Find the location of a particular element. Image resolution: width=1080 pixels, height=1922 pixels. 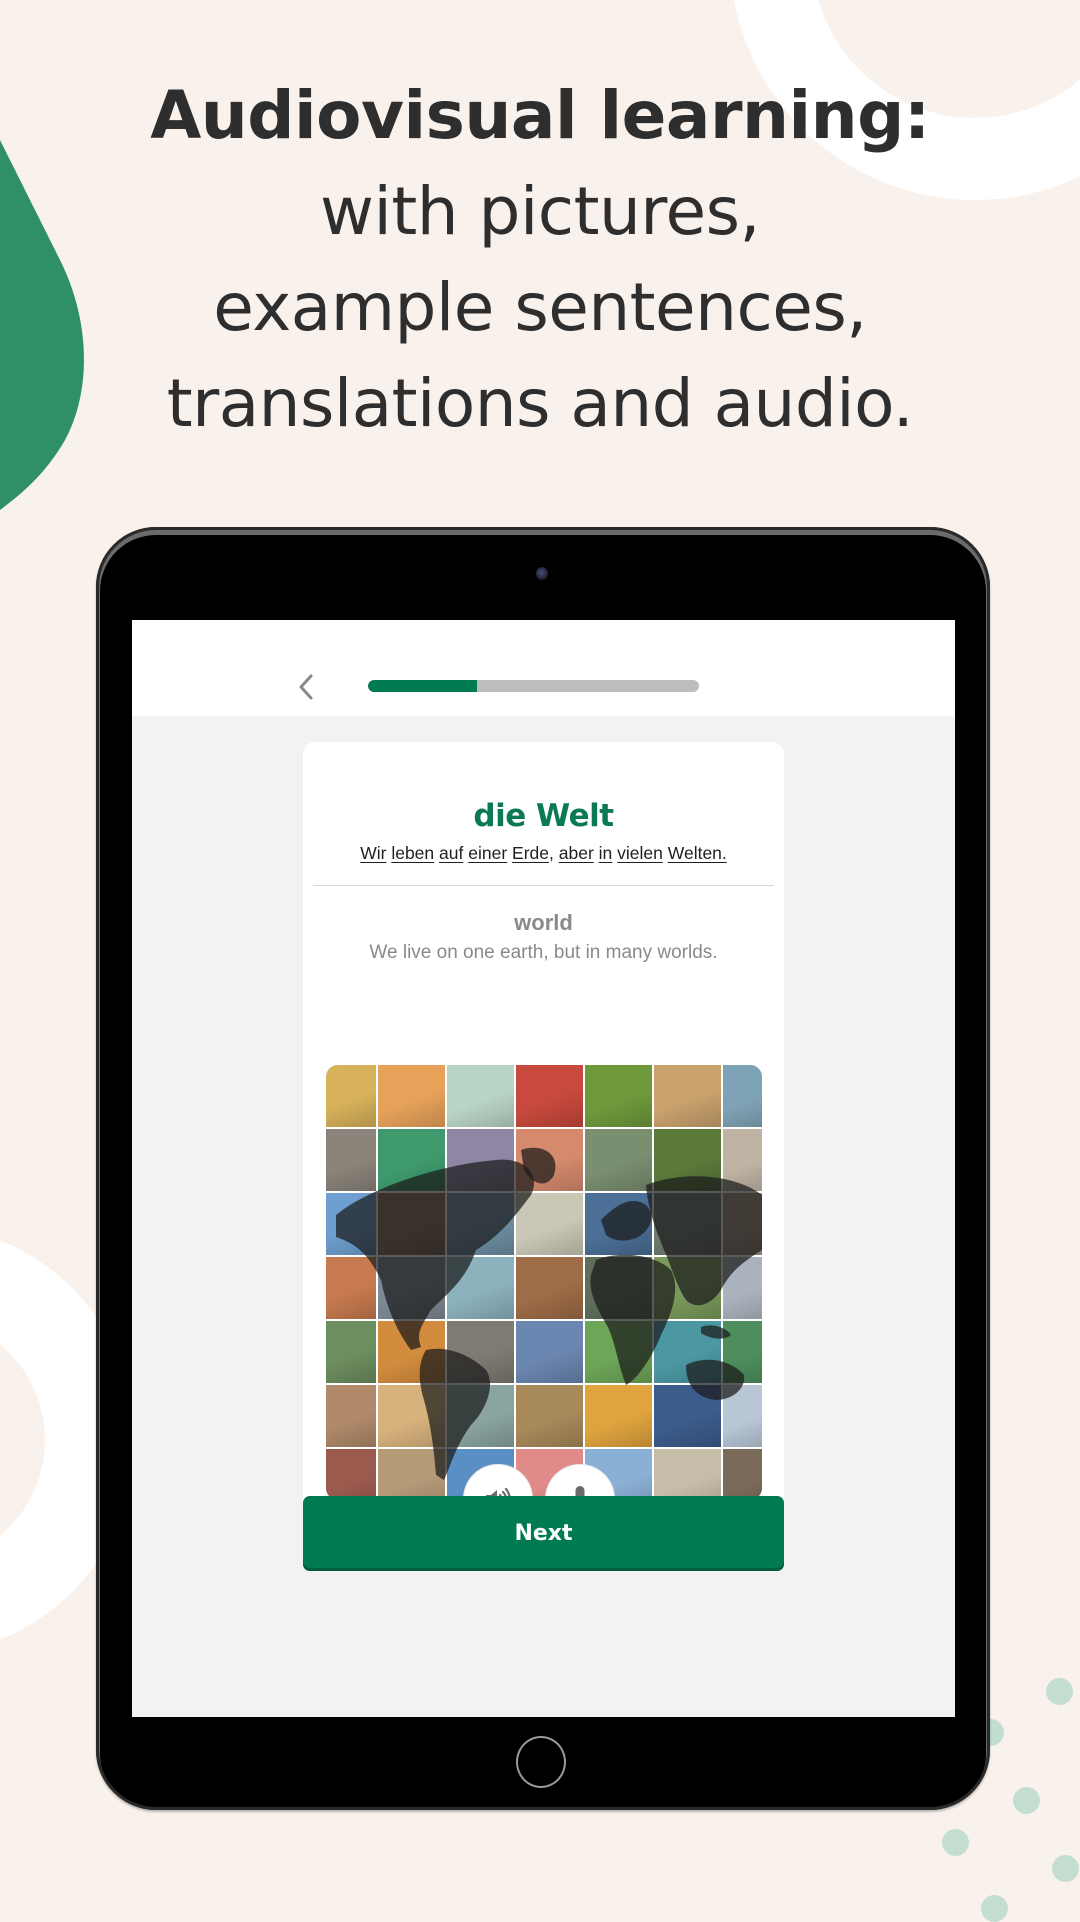

card-divider is located at coordinates (543, 885).